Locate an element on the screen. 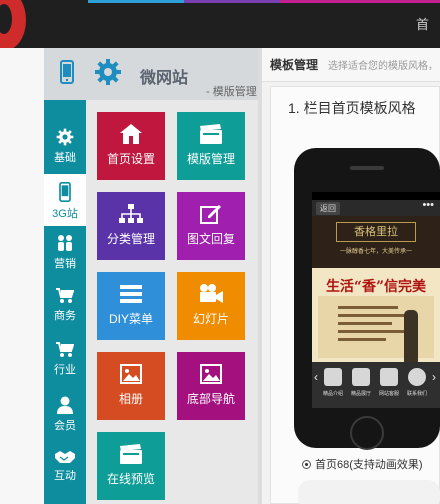  tile-label: 底部导航 is located at coordinates (210, 399).